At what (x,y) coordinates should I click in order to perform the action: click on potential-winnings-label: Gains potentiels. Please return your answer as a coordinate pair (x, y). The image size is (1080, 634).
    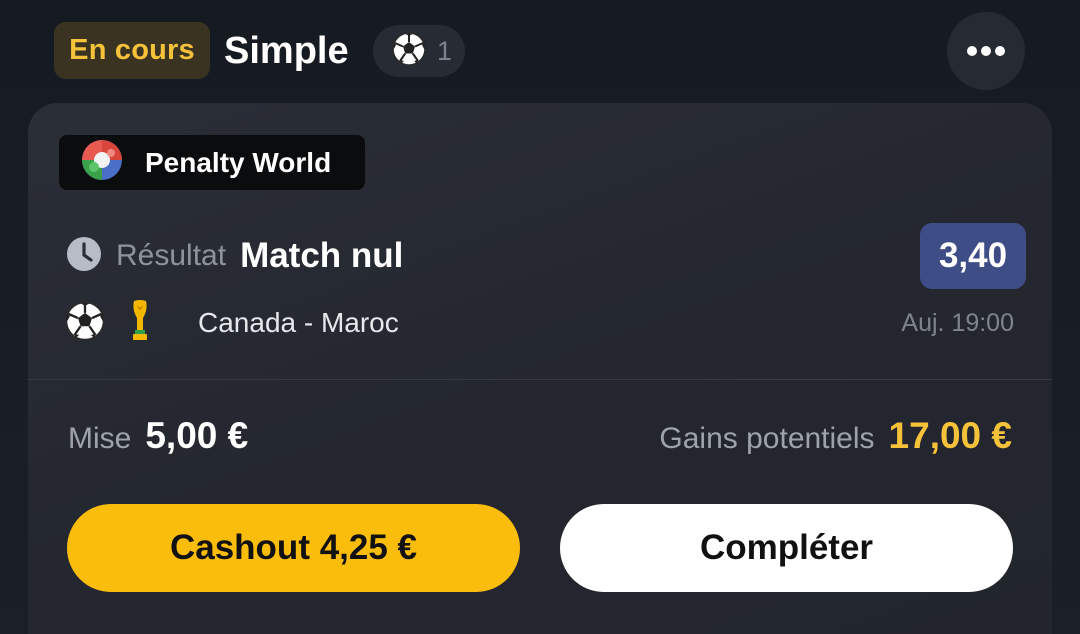
    Looking at the image, I should click on (767, 438).